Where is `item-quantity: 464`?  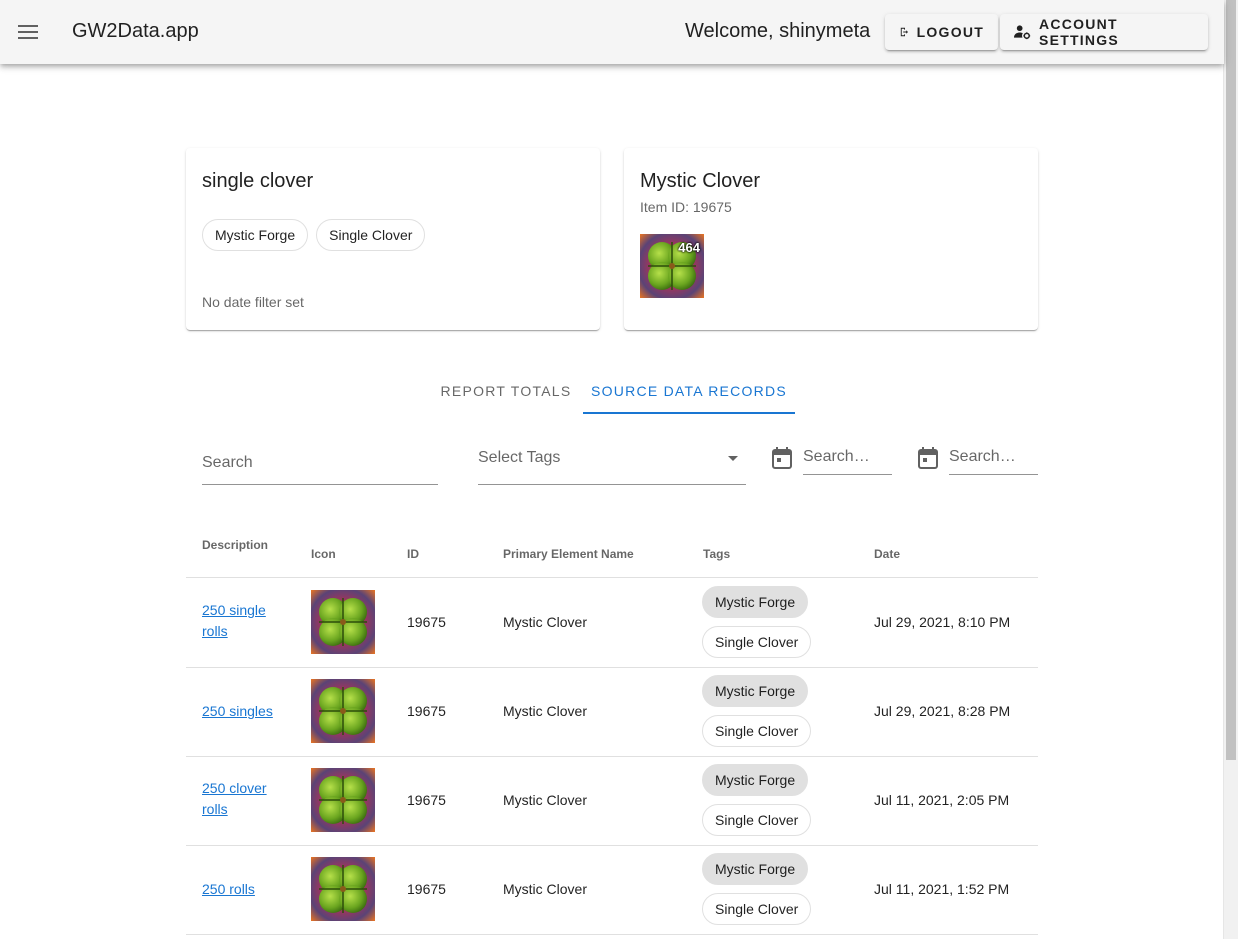
item-quantity: 464 is located at coordinates (689, 247).